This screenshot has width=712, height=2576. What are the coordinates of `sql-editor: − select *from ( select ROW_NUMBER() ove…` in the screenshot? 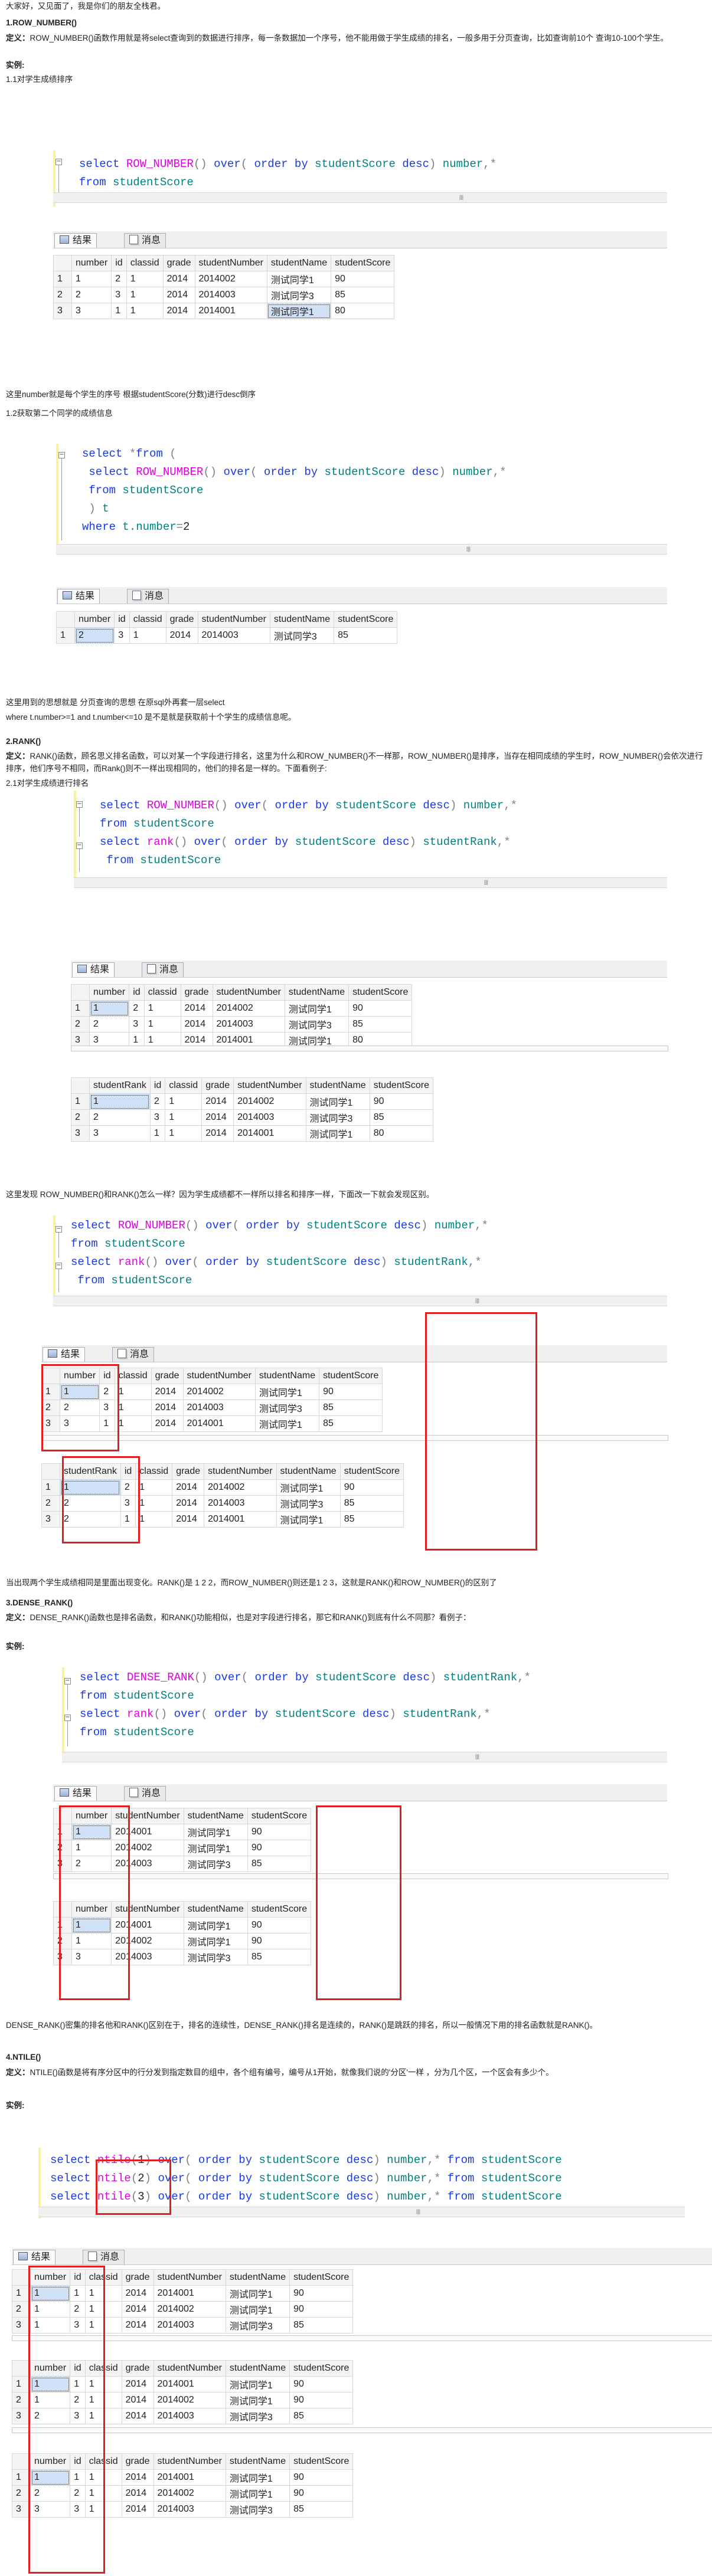 It's located at (361, 499).